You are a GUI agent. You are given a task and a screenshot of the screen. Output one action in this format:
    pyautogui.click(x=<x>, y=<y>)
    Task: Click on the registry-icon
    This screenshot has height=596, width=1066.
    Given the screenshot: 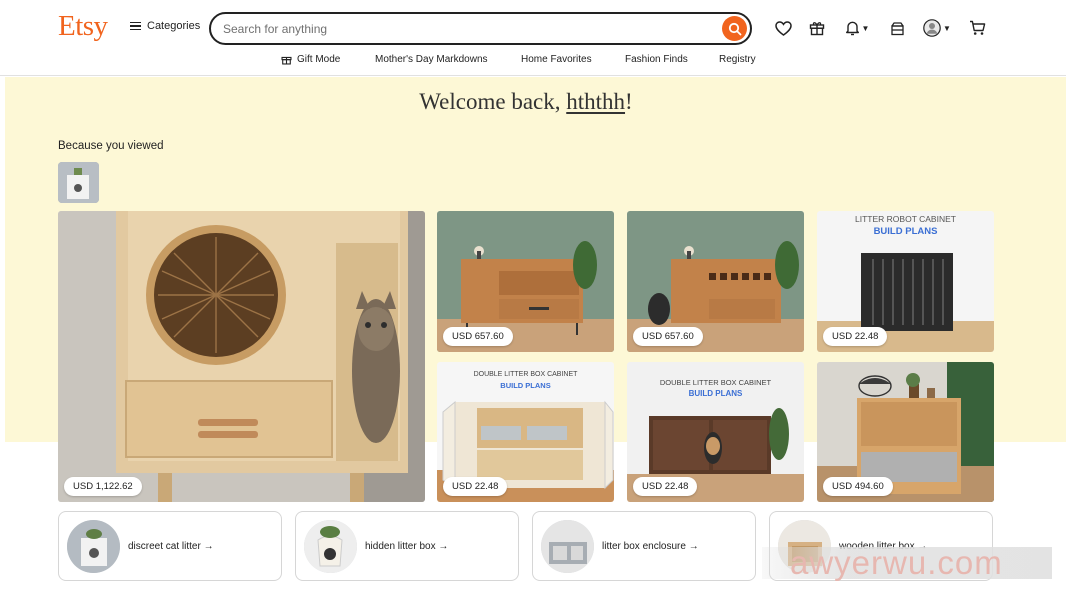 What is the action you would take?
    pyautogui.click(x=897, y=28)
    